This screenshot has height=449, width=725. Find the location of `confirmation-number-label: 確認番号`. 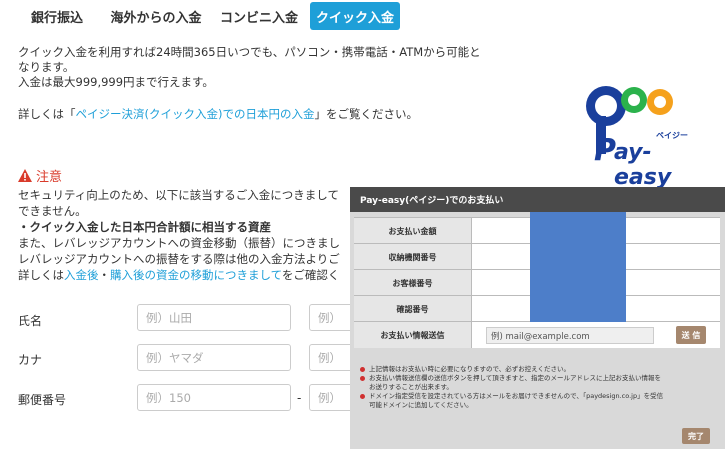

confirmation-number-label: 確認番号 is located at coordinates (413, 309).